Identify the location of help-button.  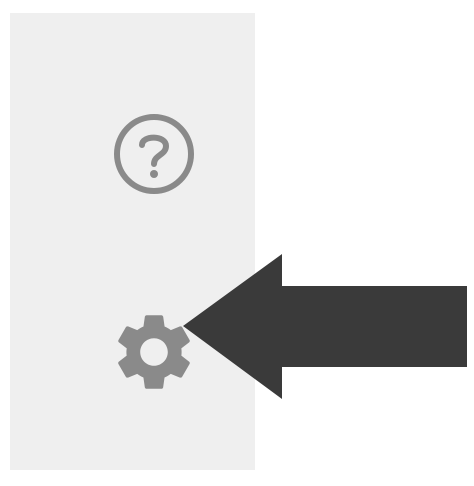
(154, 154).